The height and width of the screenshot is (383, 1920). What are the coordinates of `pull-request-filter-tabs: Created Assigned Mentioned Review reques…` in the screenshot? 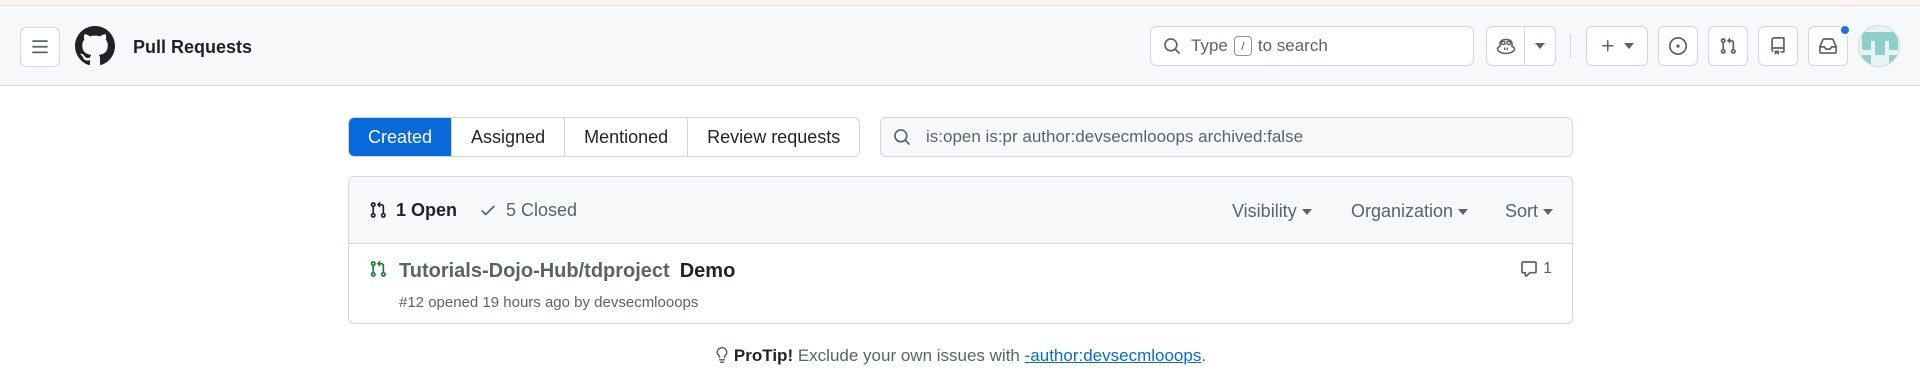 It's located at (604, 137).